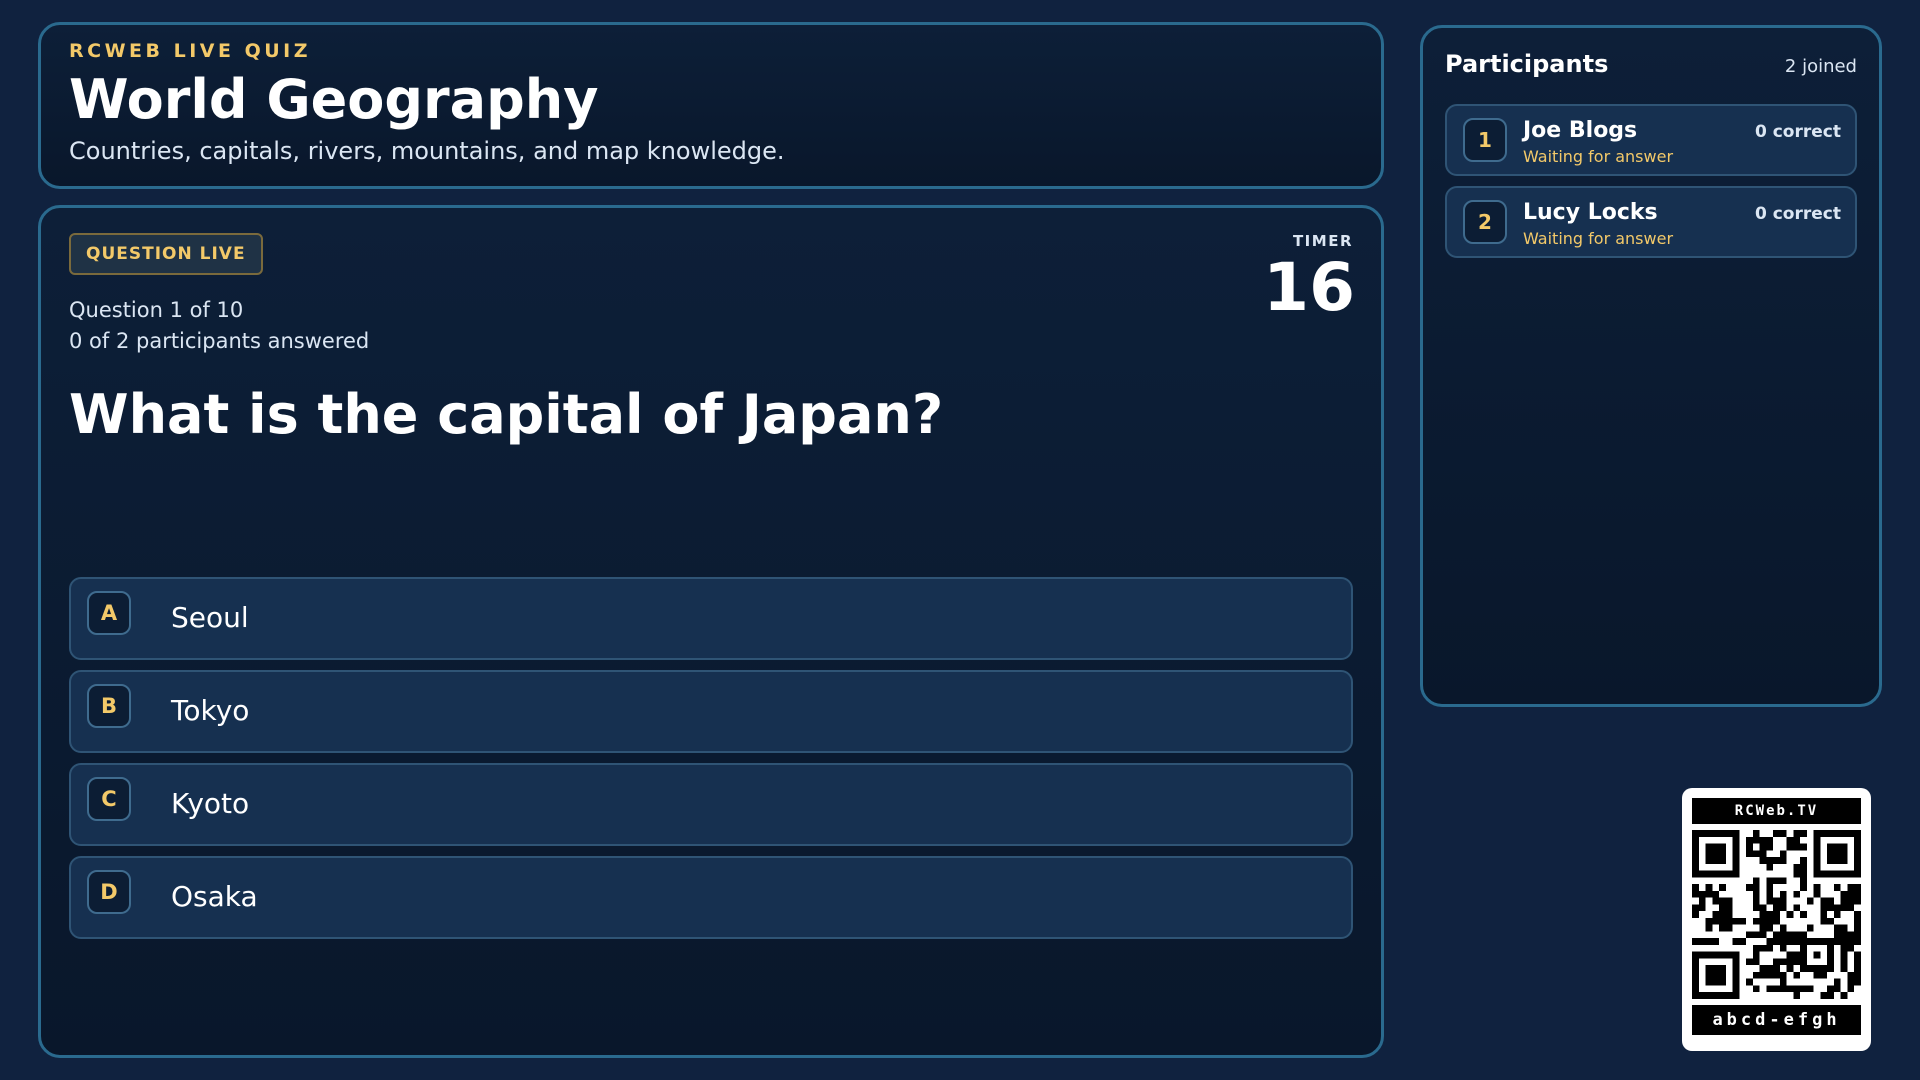  Describe the element at coordinates (210, 617) in the screenshot. I see `option-text: Seoul` at that location.